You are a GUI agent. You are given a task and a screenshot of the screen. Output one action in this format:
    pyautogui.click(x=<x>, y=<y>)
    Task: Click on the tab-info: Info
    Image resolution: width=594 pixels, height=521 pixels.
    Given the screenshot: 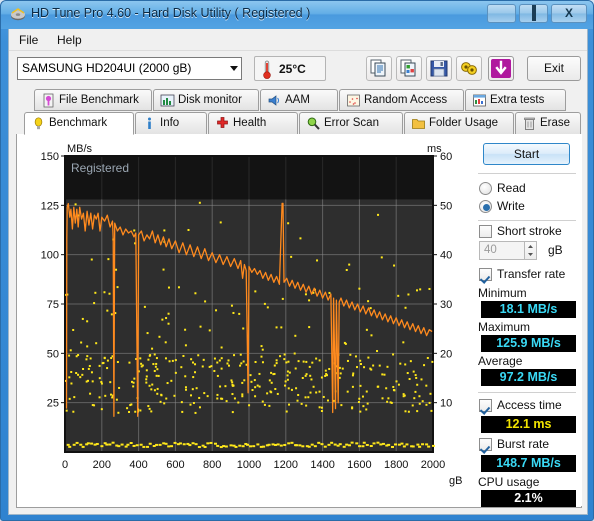 What is the action you would take?
    pyautogui.click(x=171, y=123)
    